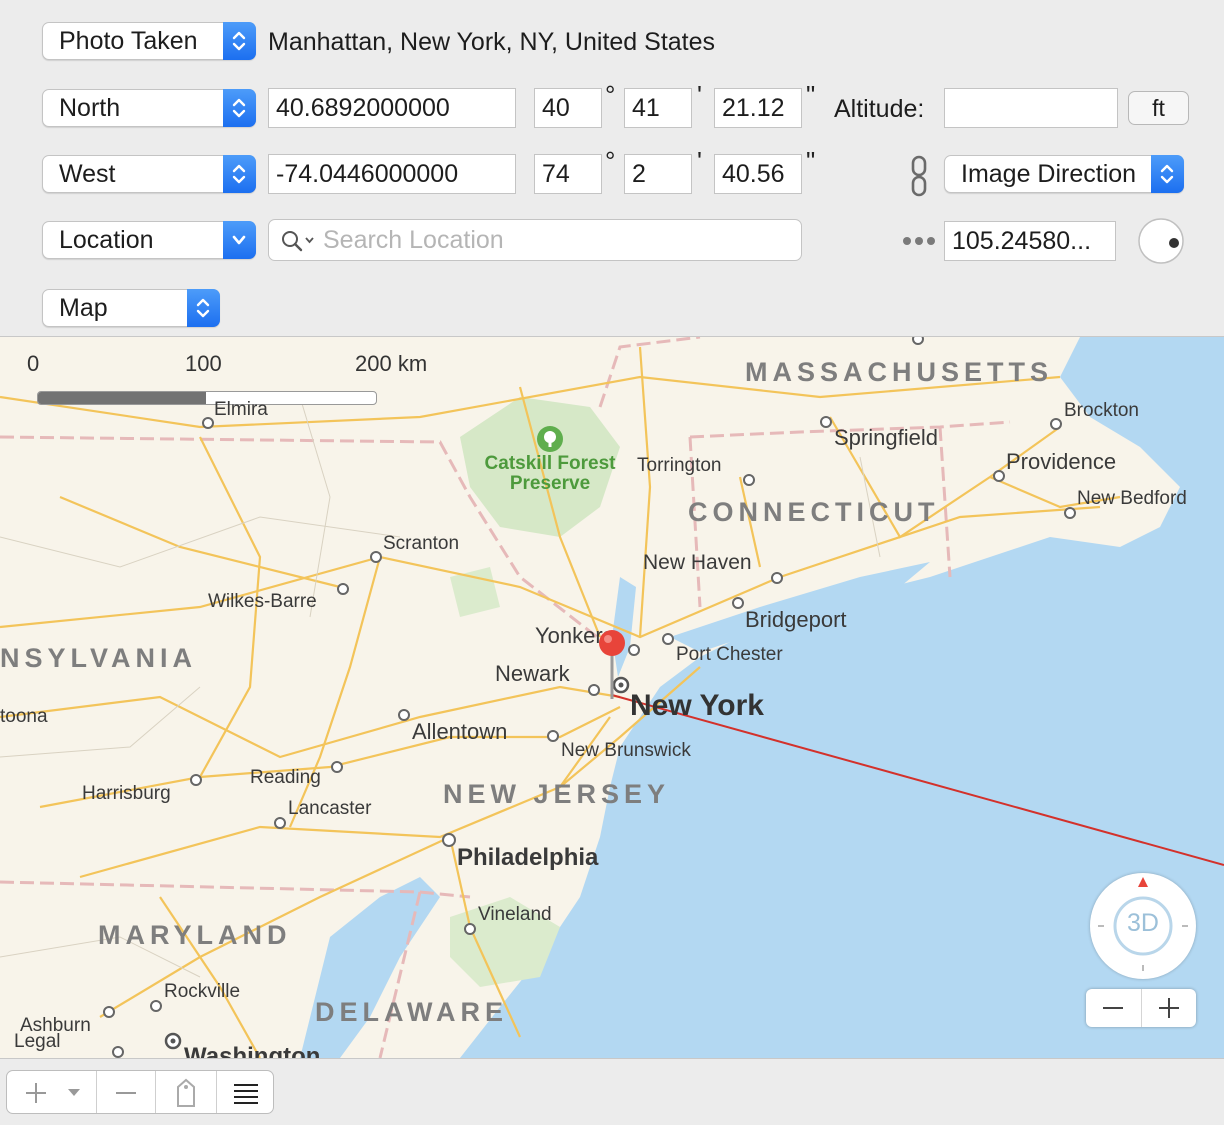 This screenshot has width=1224, height=1125. I want to click on zoom-out-button, so click(1114, 1008).